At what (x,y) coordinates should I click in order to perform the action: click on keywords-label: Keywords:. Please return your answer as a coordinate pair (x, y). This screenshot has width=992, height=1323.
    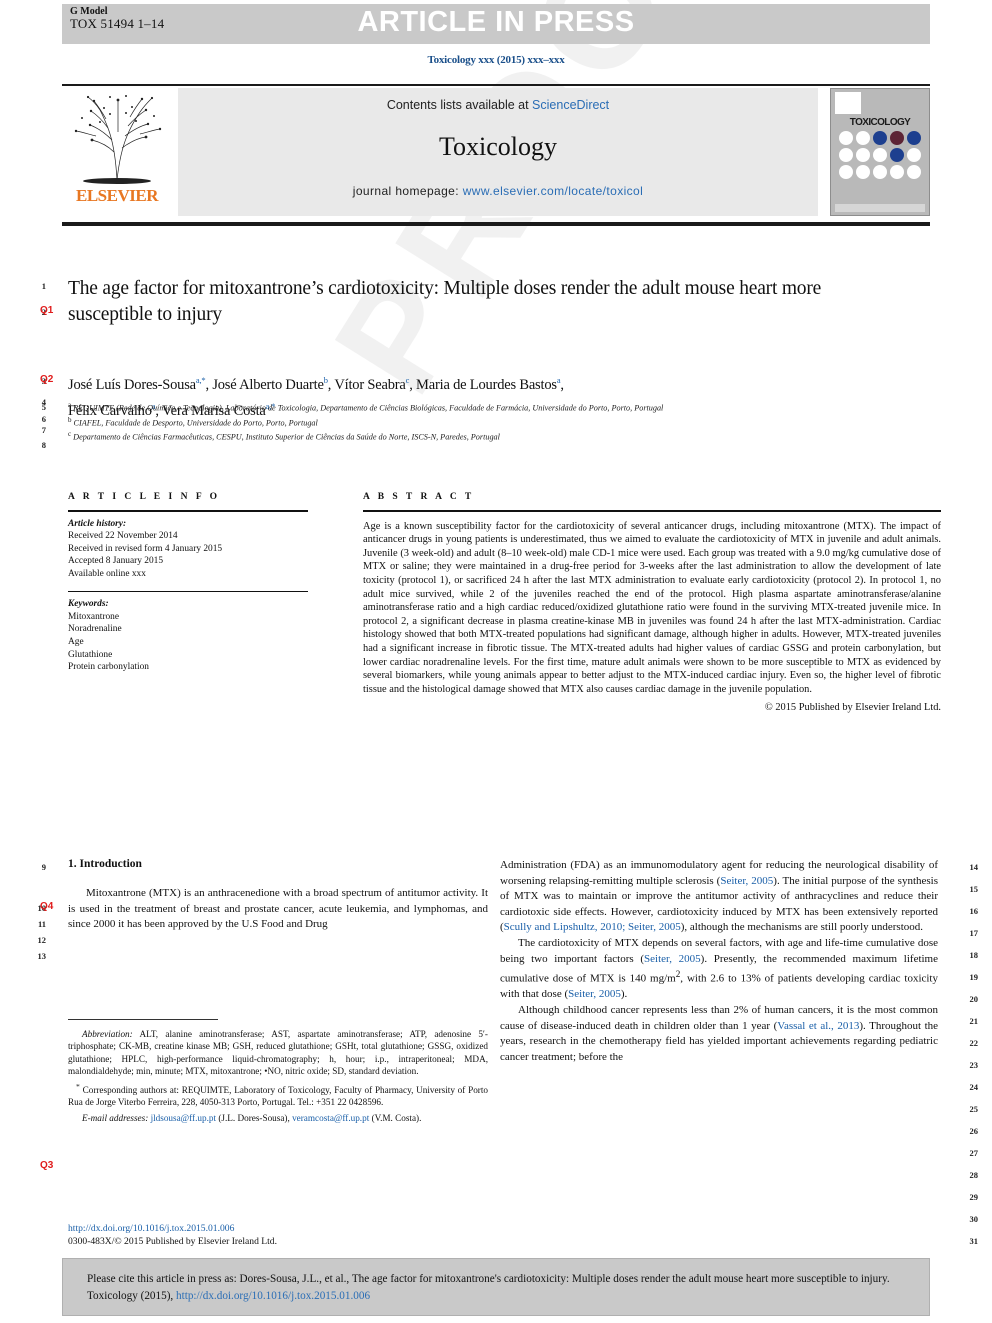
    Looking at the image, I should click on (88, 604).